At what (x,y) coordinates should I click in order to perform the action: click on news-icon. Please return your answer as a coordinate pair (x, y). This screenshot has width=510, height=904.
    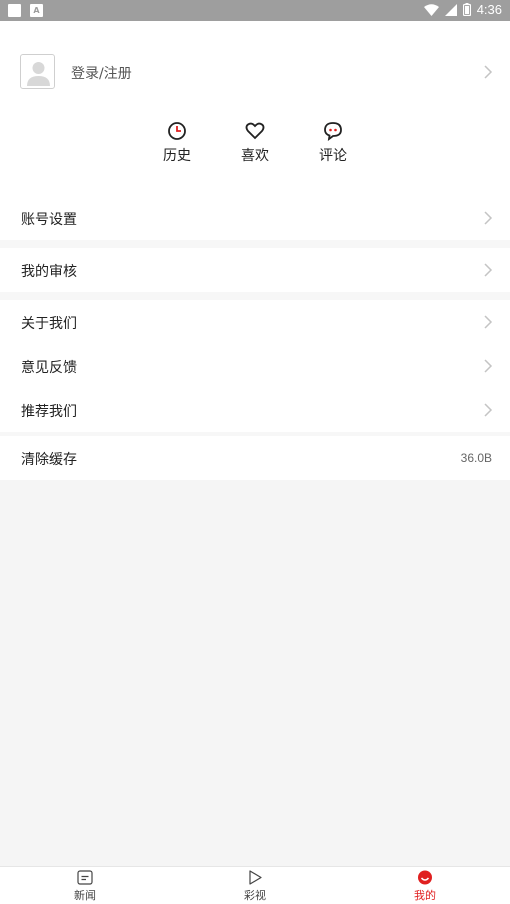
    Looking at the image, I should click on (85, 877).